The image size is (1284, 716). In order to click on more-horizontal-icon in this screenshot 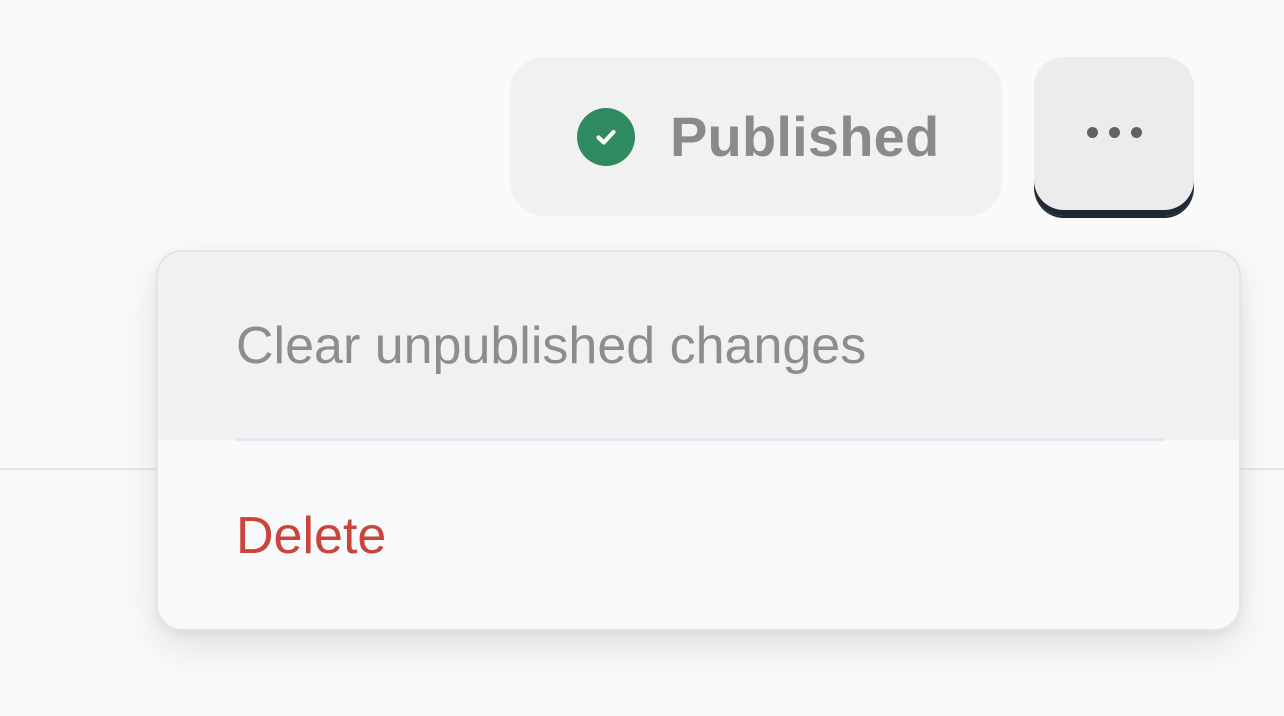, I will do `click(1114, 132)`.